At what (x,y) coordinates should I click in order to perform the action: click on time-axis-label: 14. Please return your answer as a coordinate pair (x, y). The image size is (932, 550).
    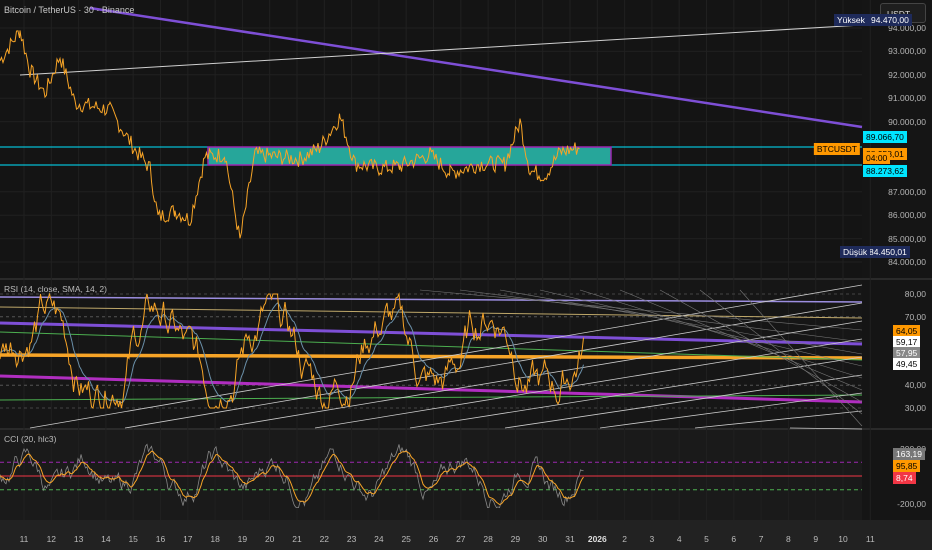
    Looking at the image, I should click on (106, 539).